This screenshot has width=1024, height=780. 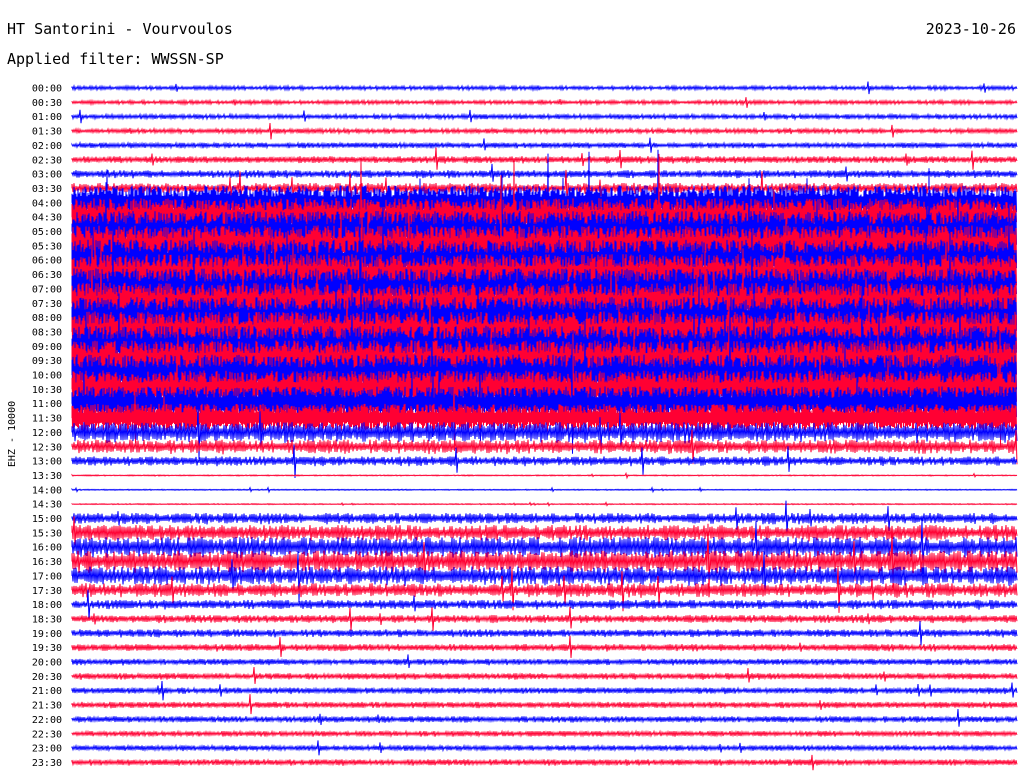 What do you see at coordinates (47, 332) in the screenshot?
I see `time-tick-label: 08:30` at bounding box center [47, 332].